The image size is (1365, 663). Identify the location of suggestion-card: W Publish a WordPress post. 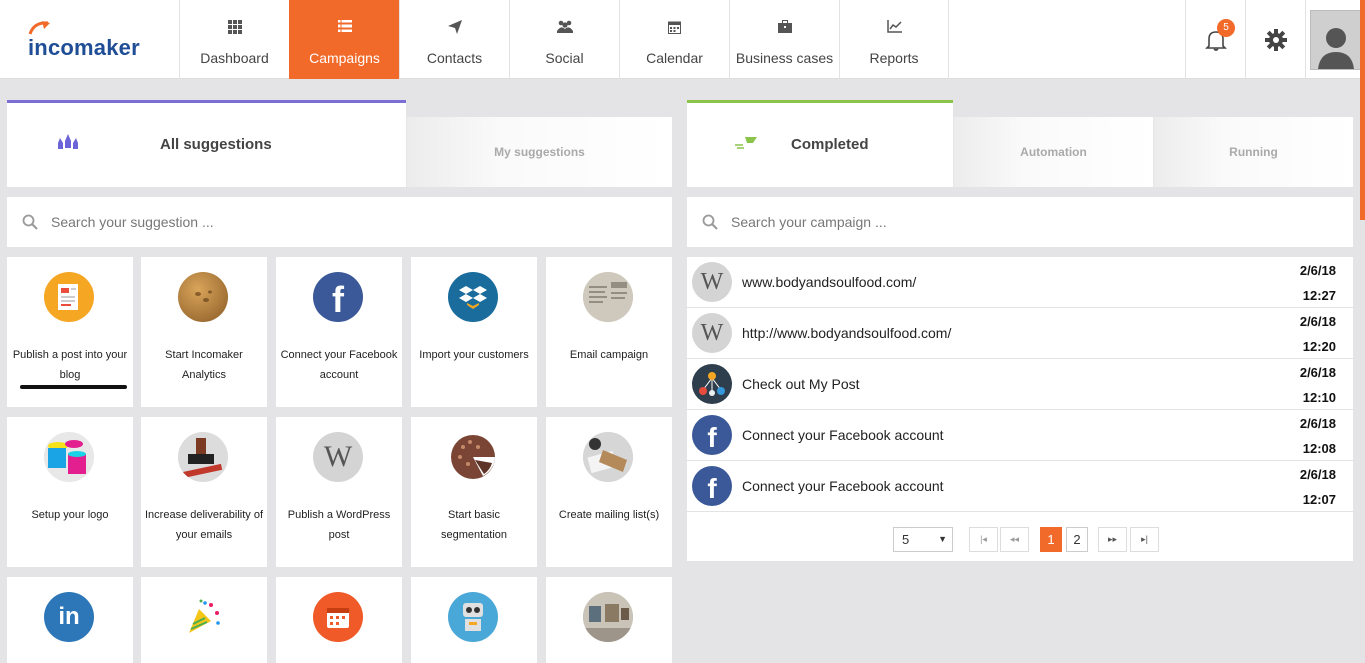
(339, 492).